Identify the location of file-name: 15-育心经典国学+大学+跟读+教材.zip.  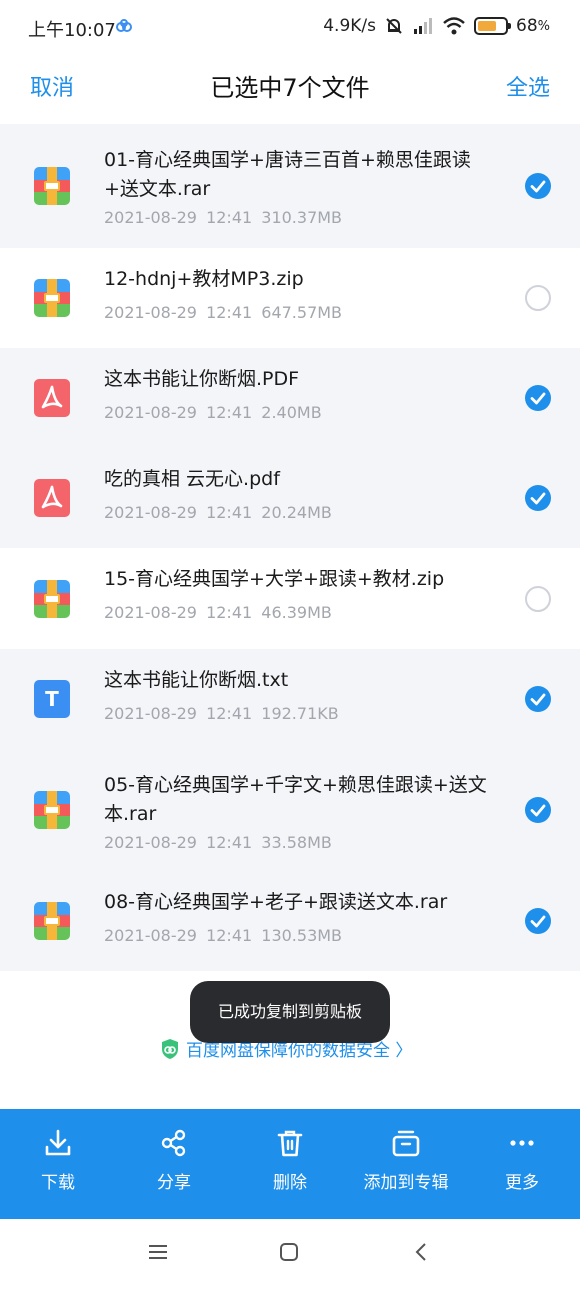
(274, 579).